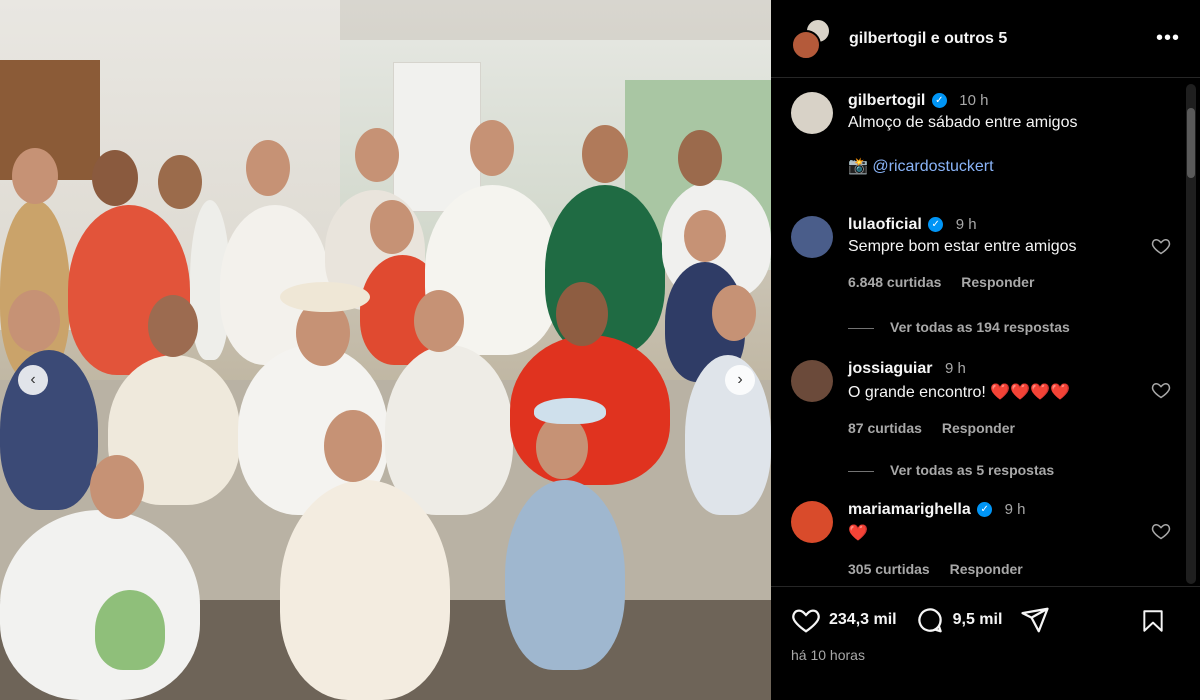 The image size is (1200, 700). I want to click on comment-button: 9,5 mil, so click(959, 620).